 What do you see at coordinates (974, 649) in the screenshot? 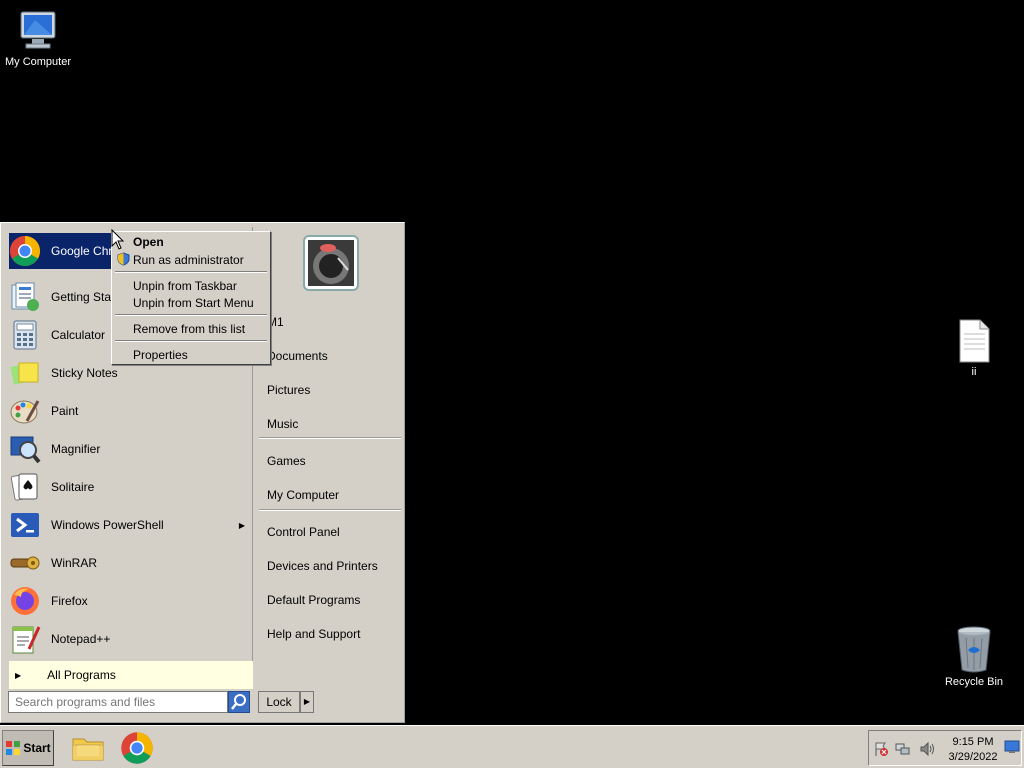
I see `recycle-bin-icon` at bounding box center [974, 649].